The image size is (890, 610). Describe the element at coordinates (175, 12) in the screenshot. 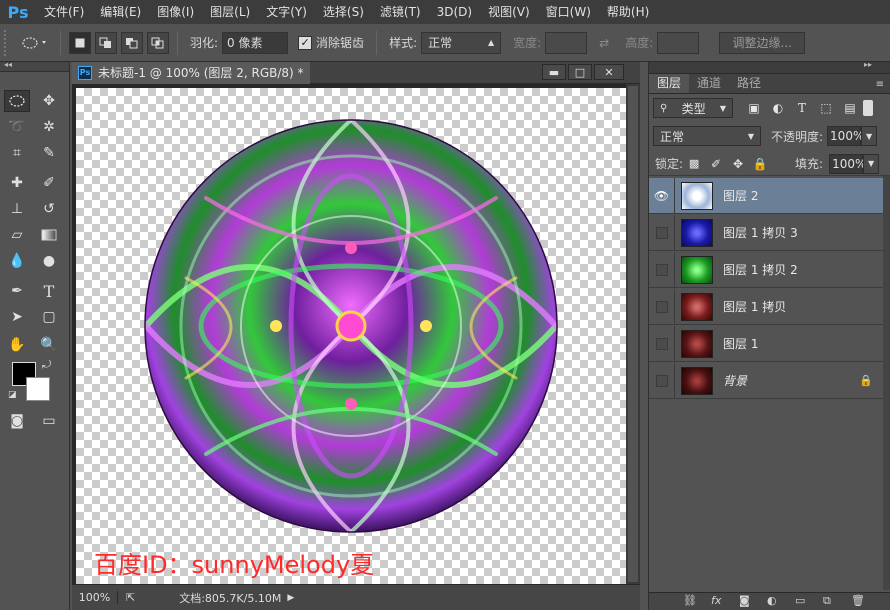

I see `menu-image: 图像(I)` at that location.